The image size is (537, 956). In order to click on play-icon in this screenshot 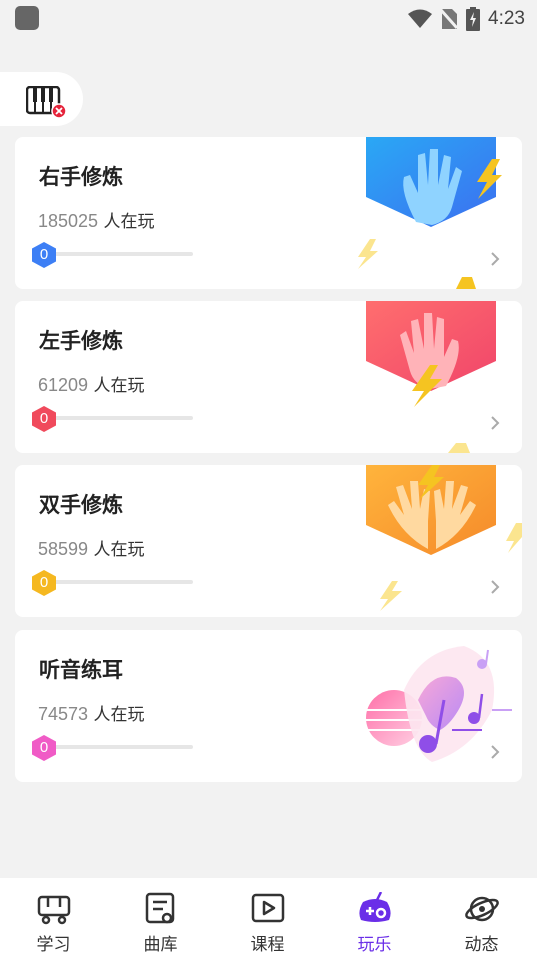, I will do `click(375, 907)`.